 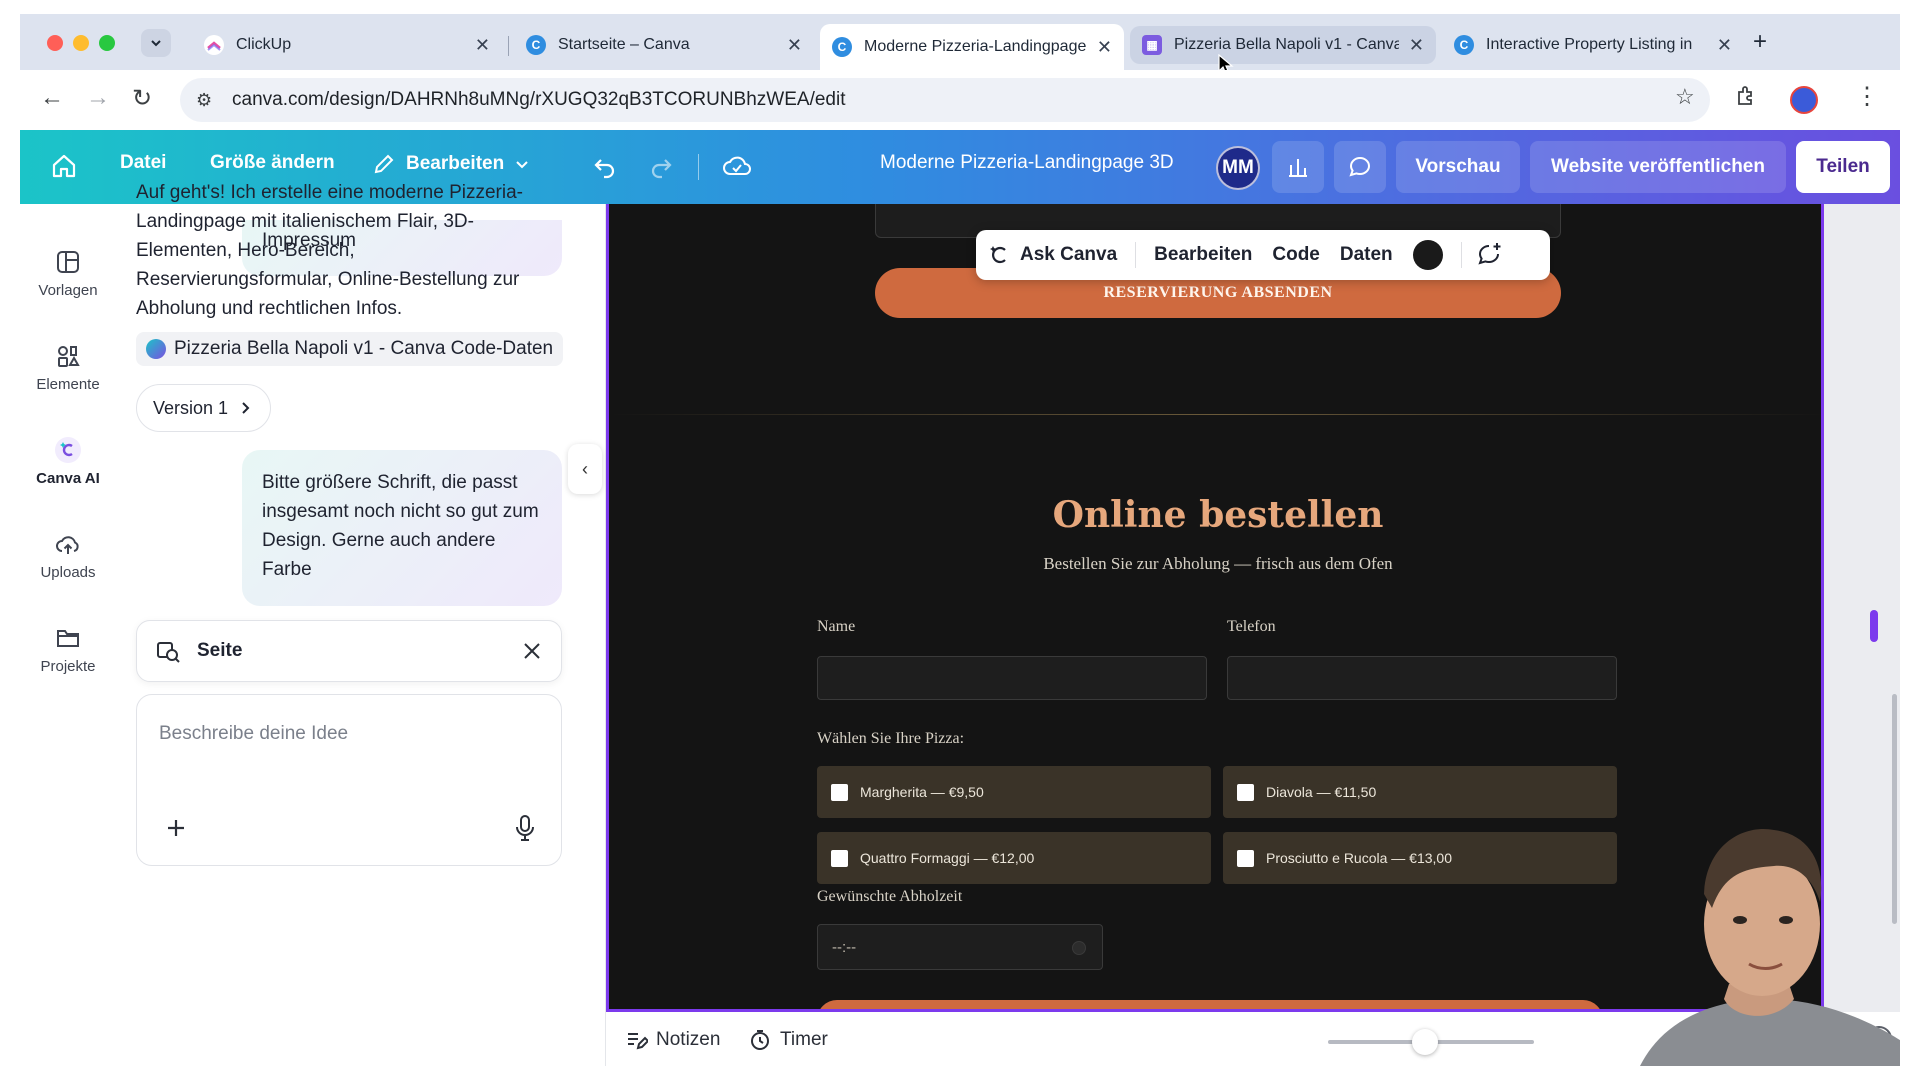 What do you see at coordinates (451, 164) in the screenshot?
I see `edit-menu: Bearbeiten` at bounding box center [451, 164].